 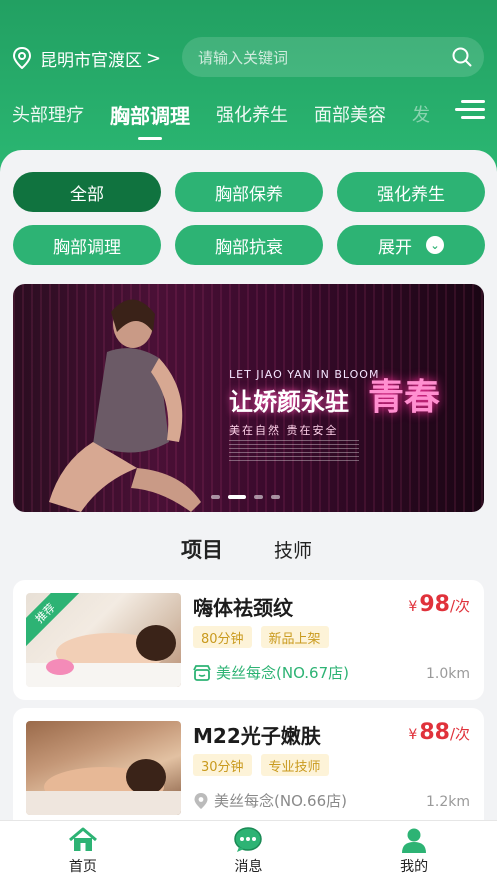 I want to click on chip-chest-antiaging: 胸部抗衰, so click(x=249, y=245).